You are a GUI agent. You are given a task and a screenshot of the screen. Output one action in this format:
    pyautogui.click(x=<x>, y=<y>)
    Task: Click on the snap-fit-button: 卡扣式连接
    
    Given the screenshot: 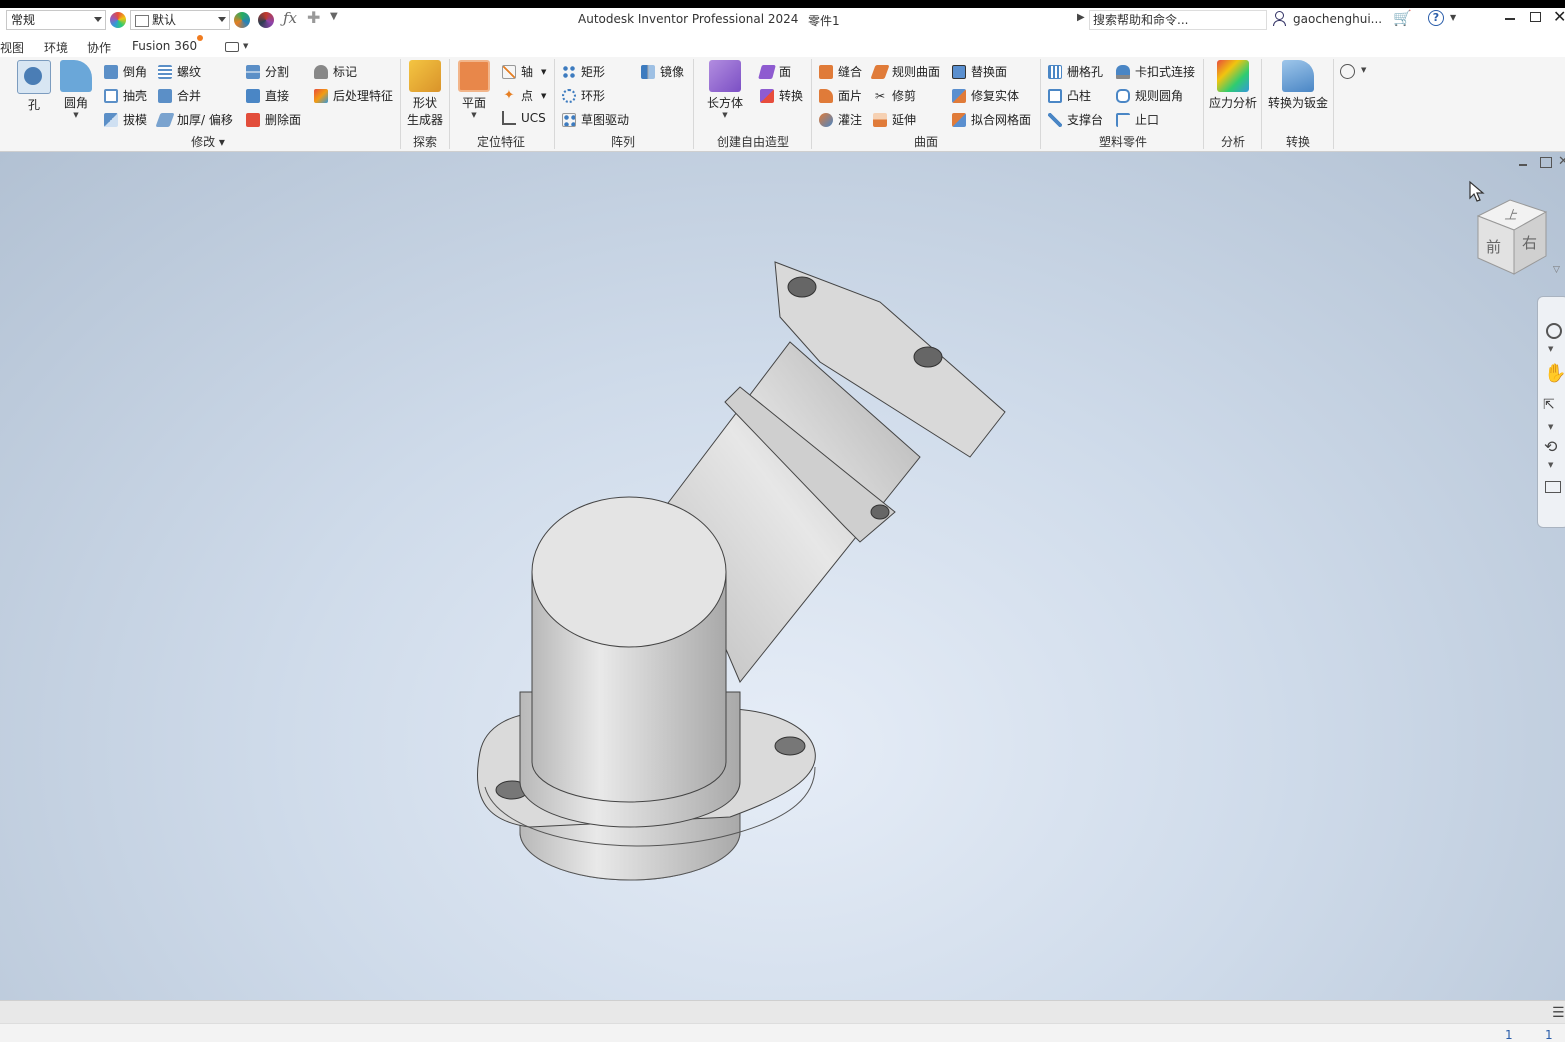 What is the action you would take?
    pyautogui.click(x=1155, y=71)
    